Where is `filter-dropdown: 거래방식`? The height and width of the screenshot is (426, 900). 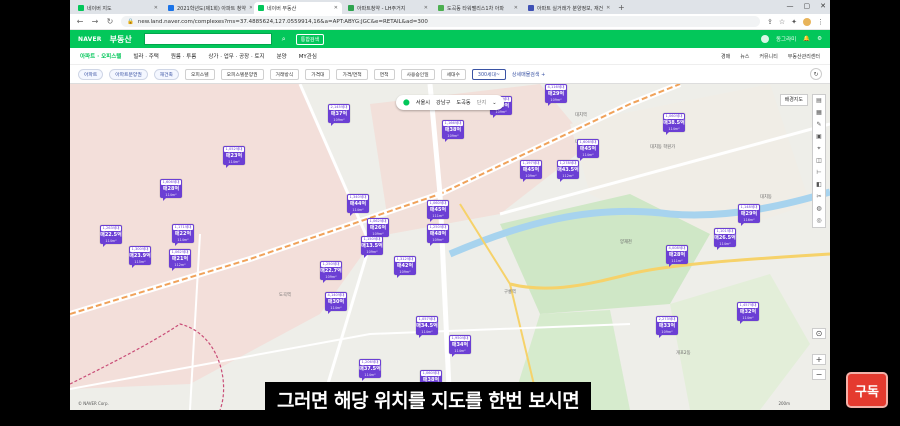 filter-dropdown: 거래방식 is located at coordinates (284, 74).